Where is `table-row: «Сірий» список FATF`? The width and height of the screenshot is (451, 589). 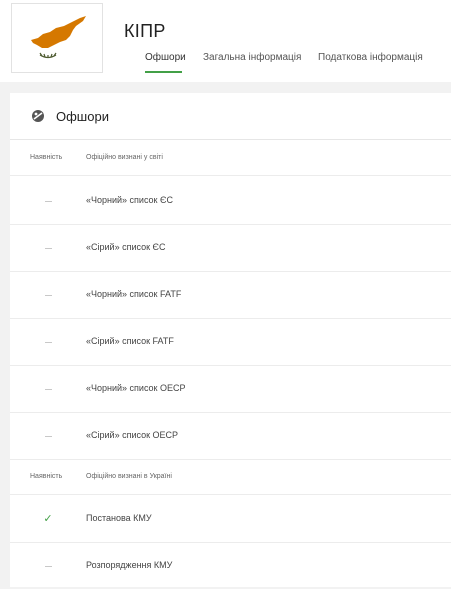
table-row: «Сірий» список FATF is located at coordinates (230, 342).